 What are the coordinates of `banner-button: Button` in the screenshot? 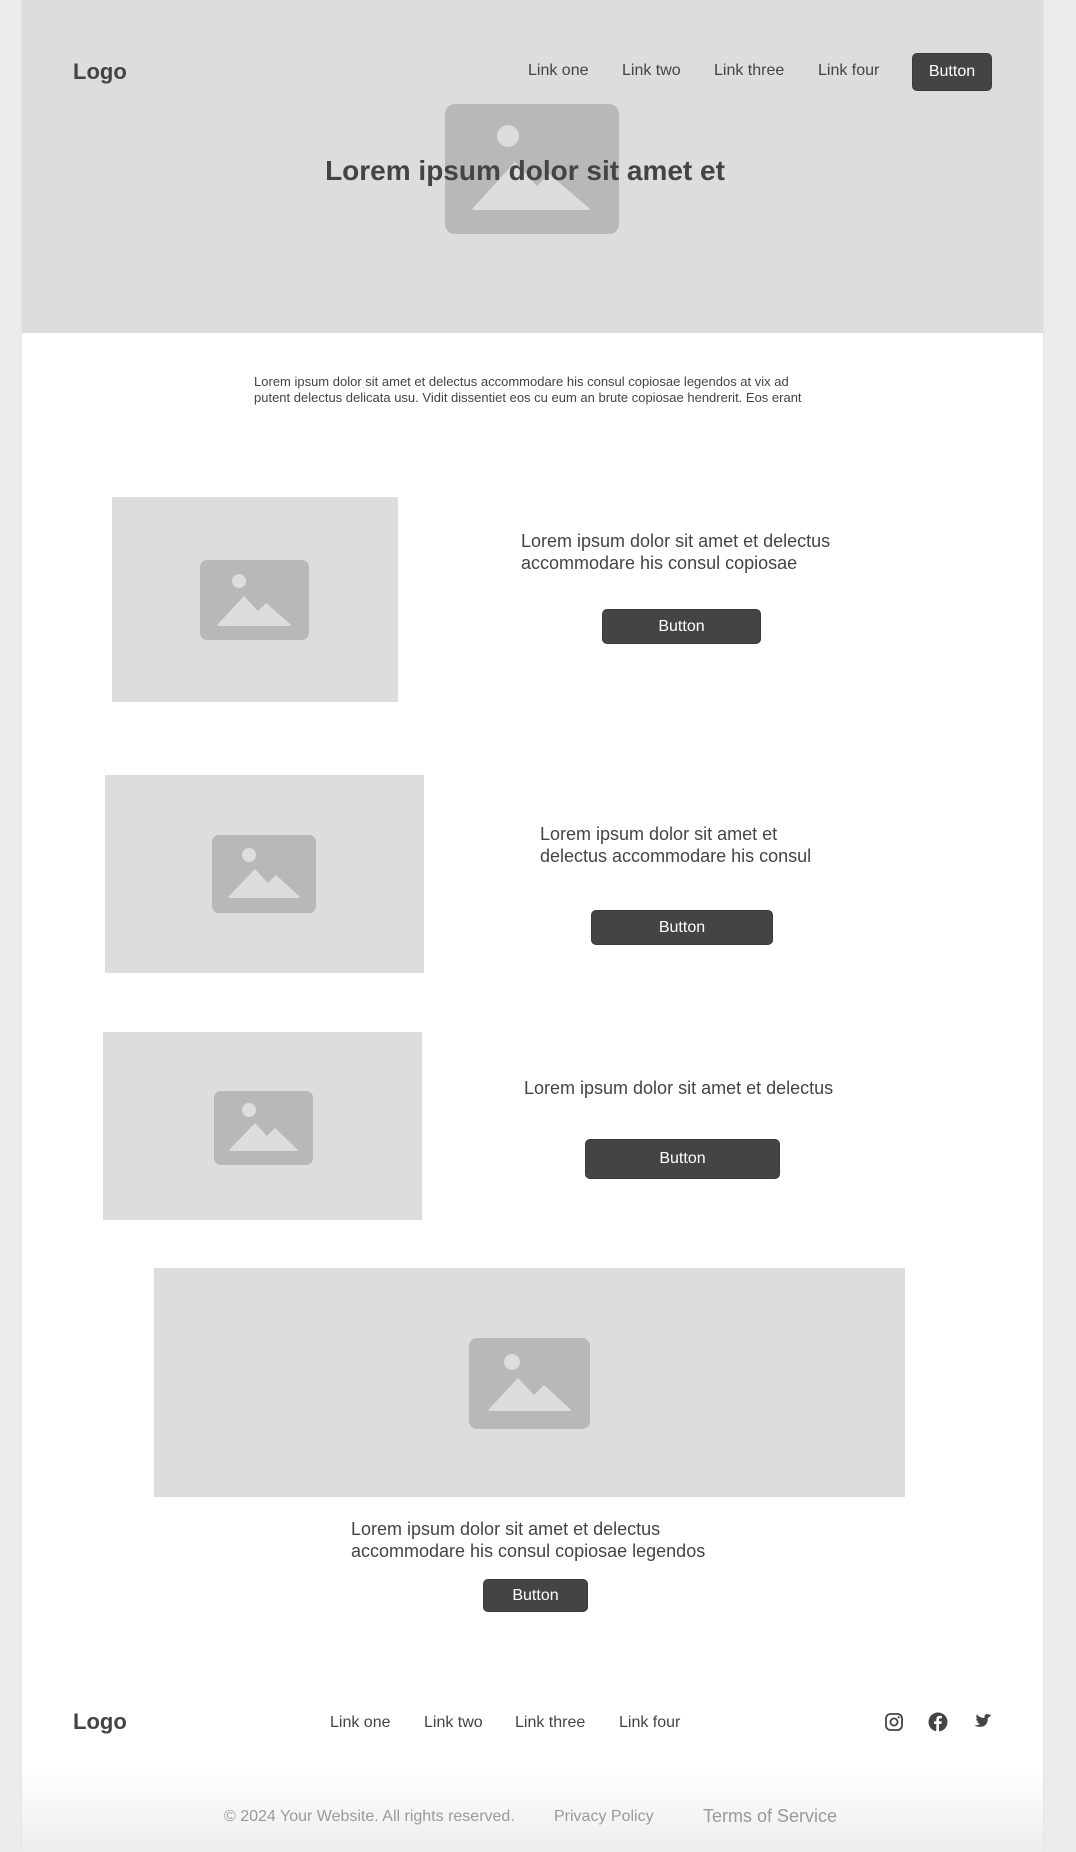 It's located at (535, 1595).